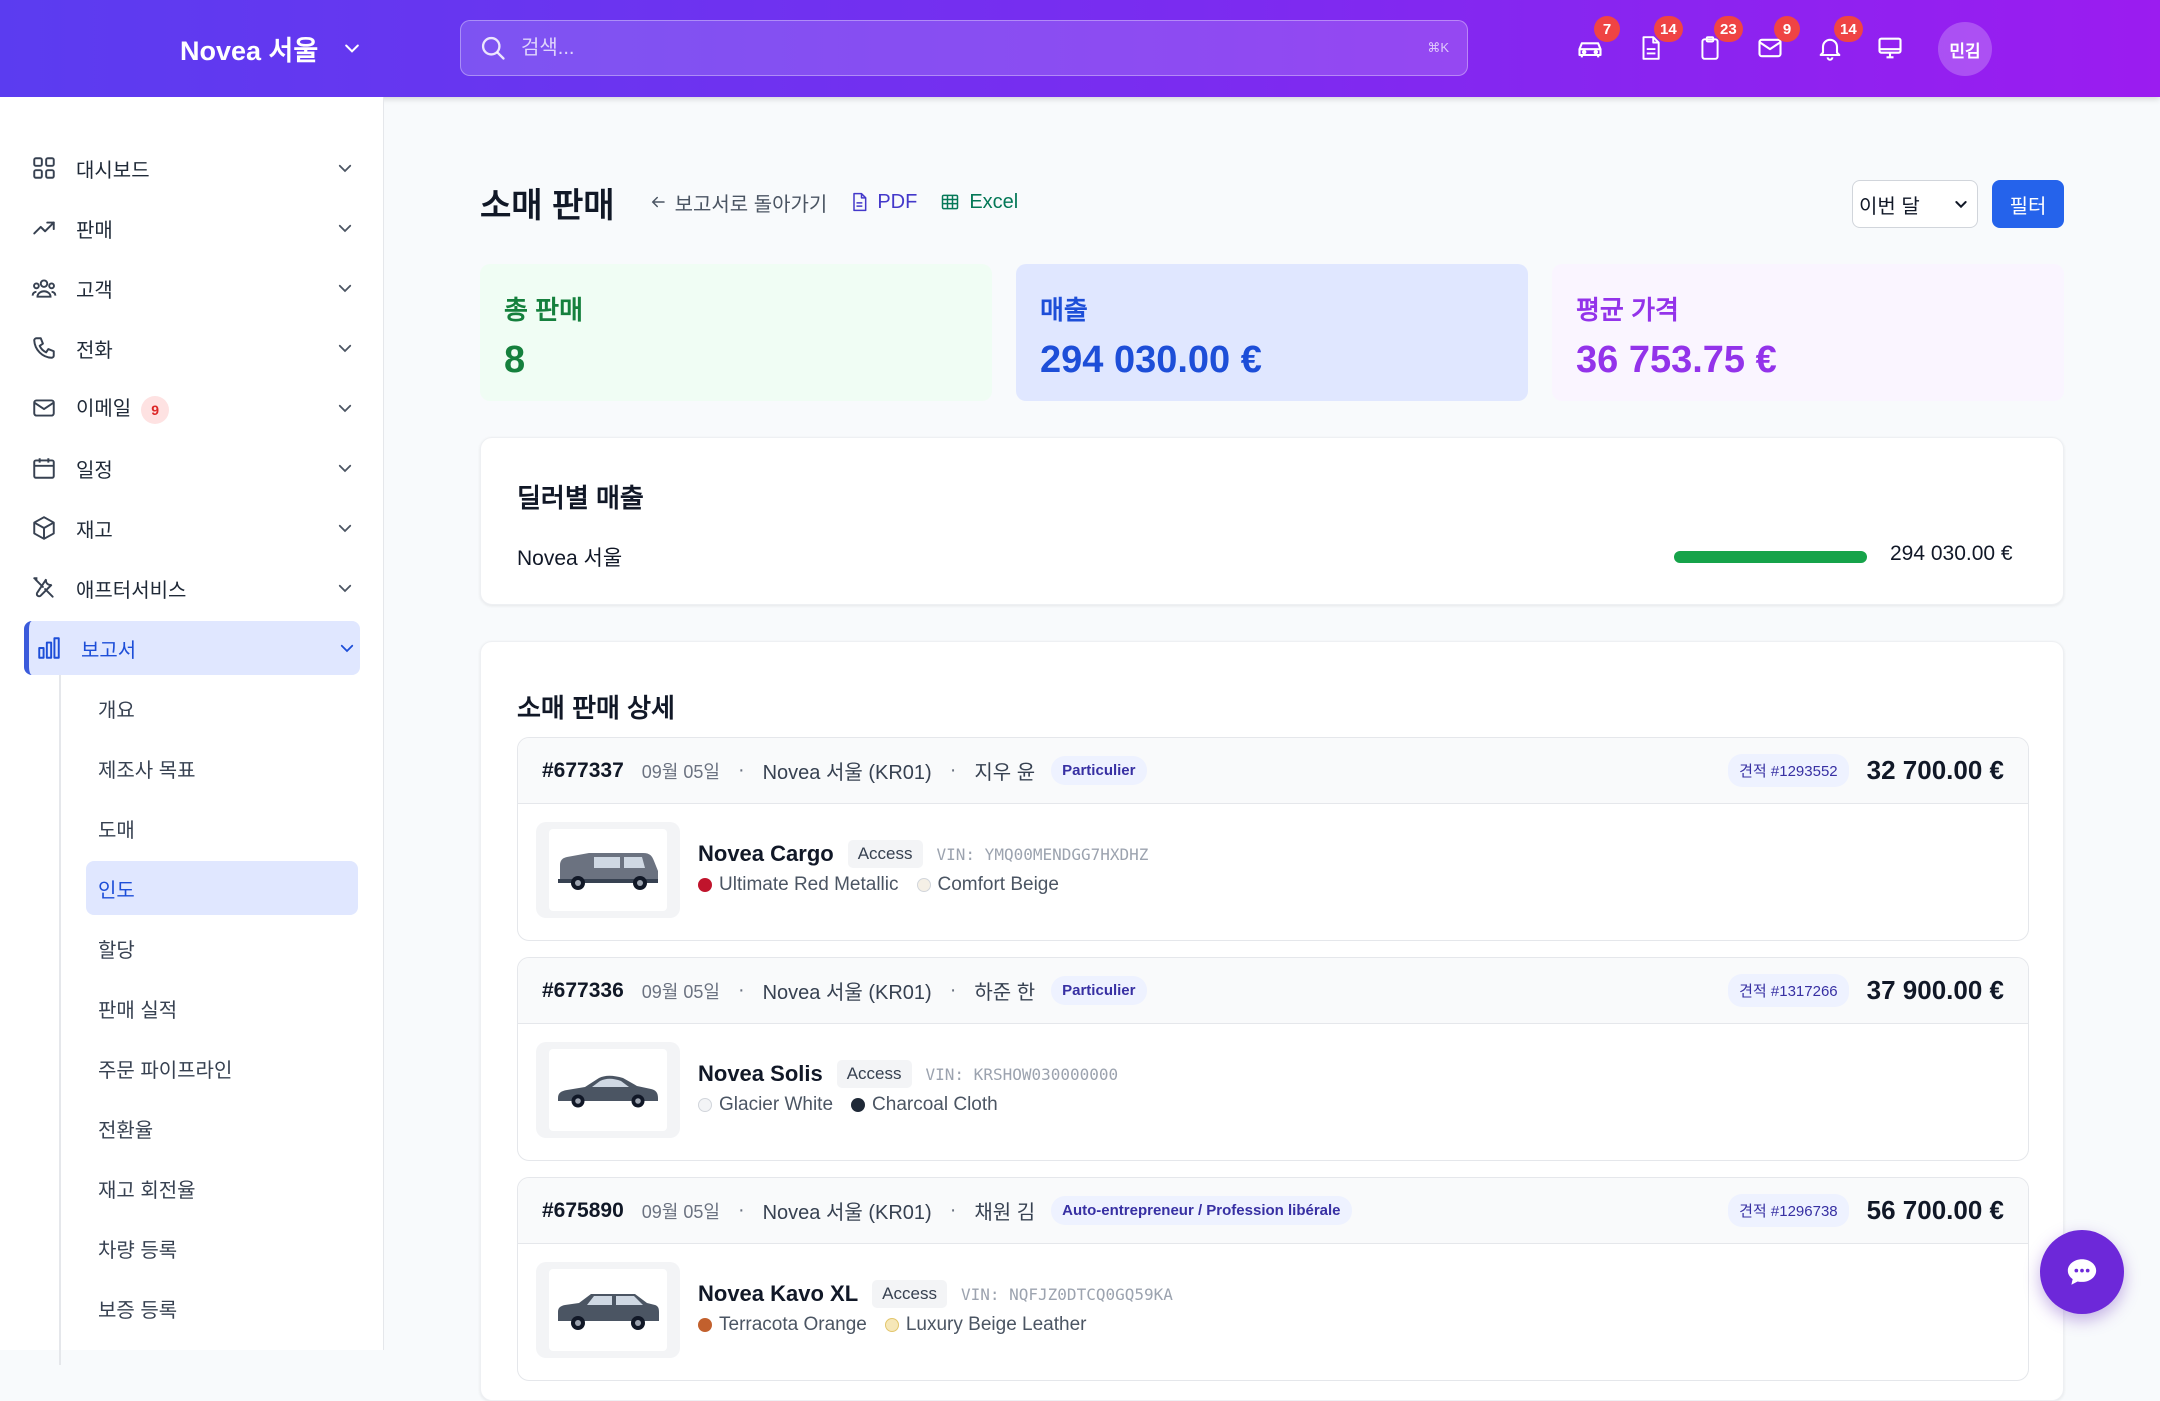 Image resolution: width=2160 pixels, height=1401 pixels. Describe the element at coordinates (1022, 1074) in the screenshot. I see `vin-number: VIN: KRSHOW030000000` at that location.